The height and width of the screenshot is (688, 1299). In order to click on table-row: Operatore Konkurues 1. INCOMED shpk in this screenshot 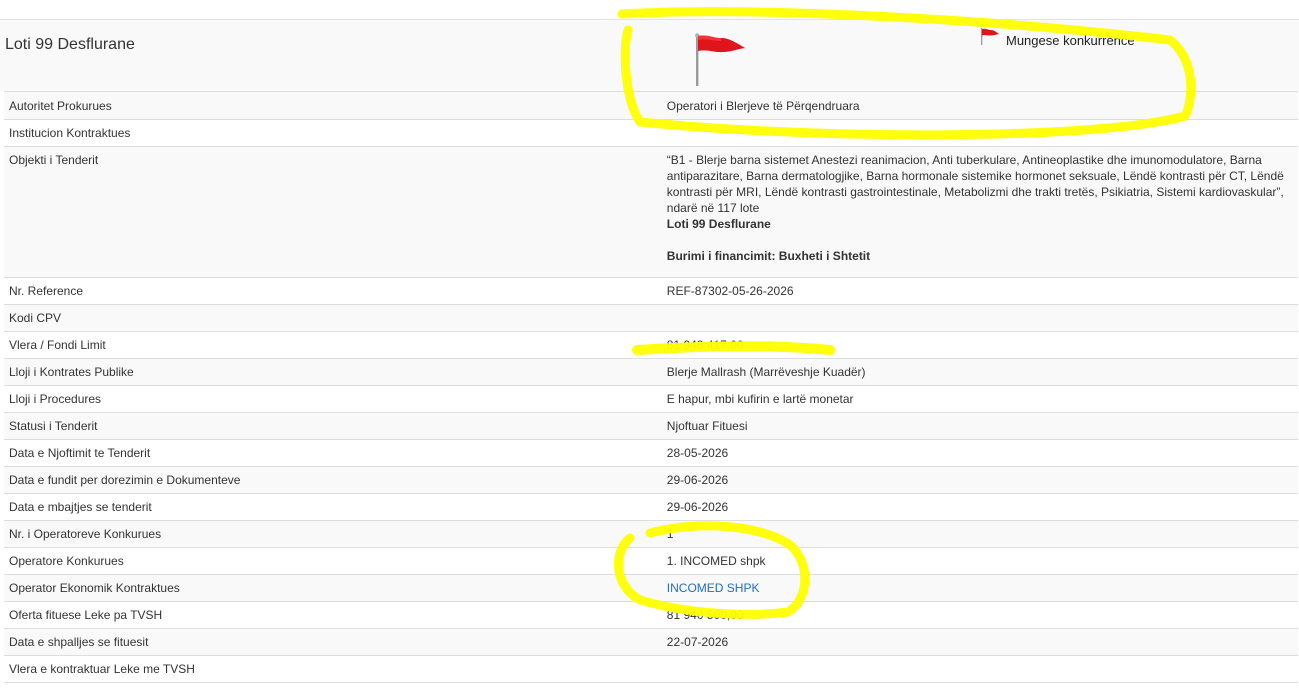, I will do `click(651, 561)`.